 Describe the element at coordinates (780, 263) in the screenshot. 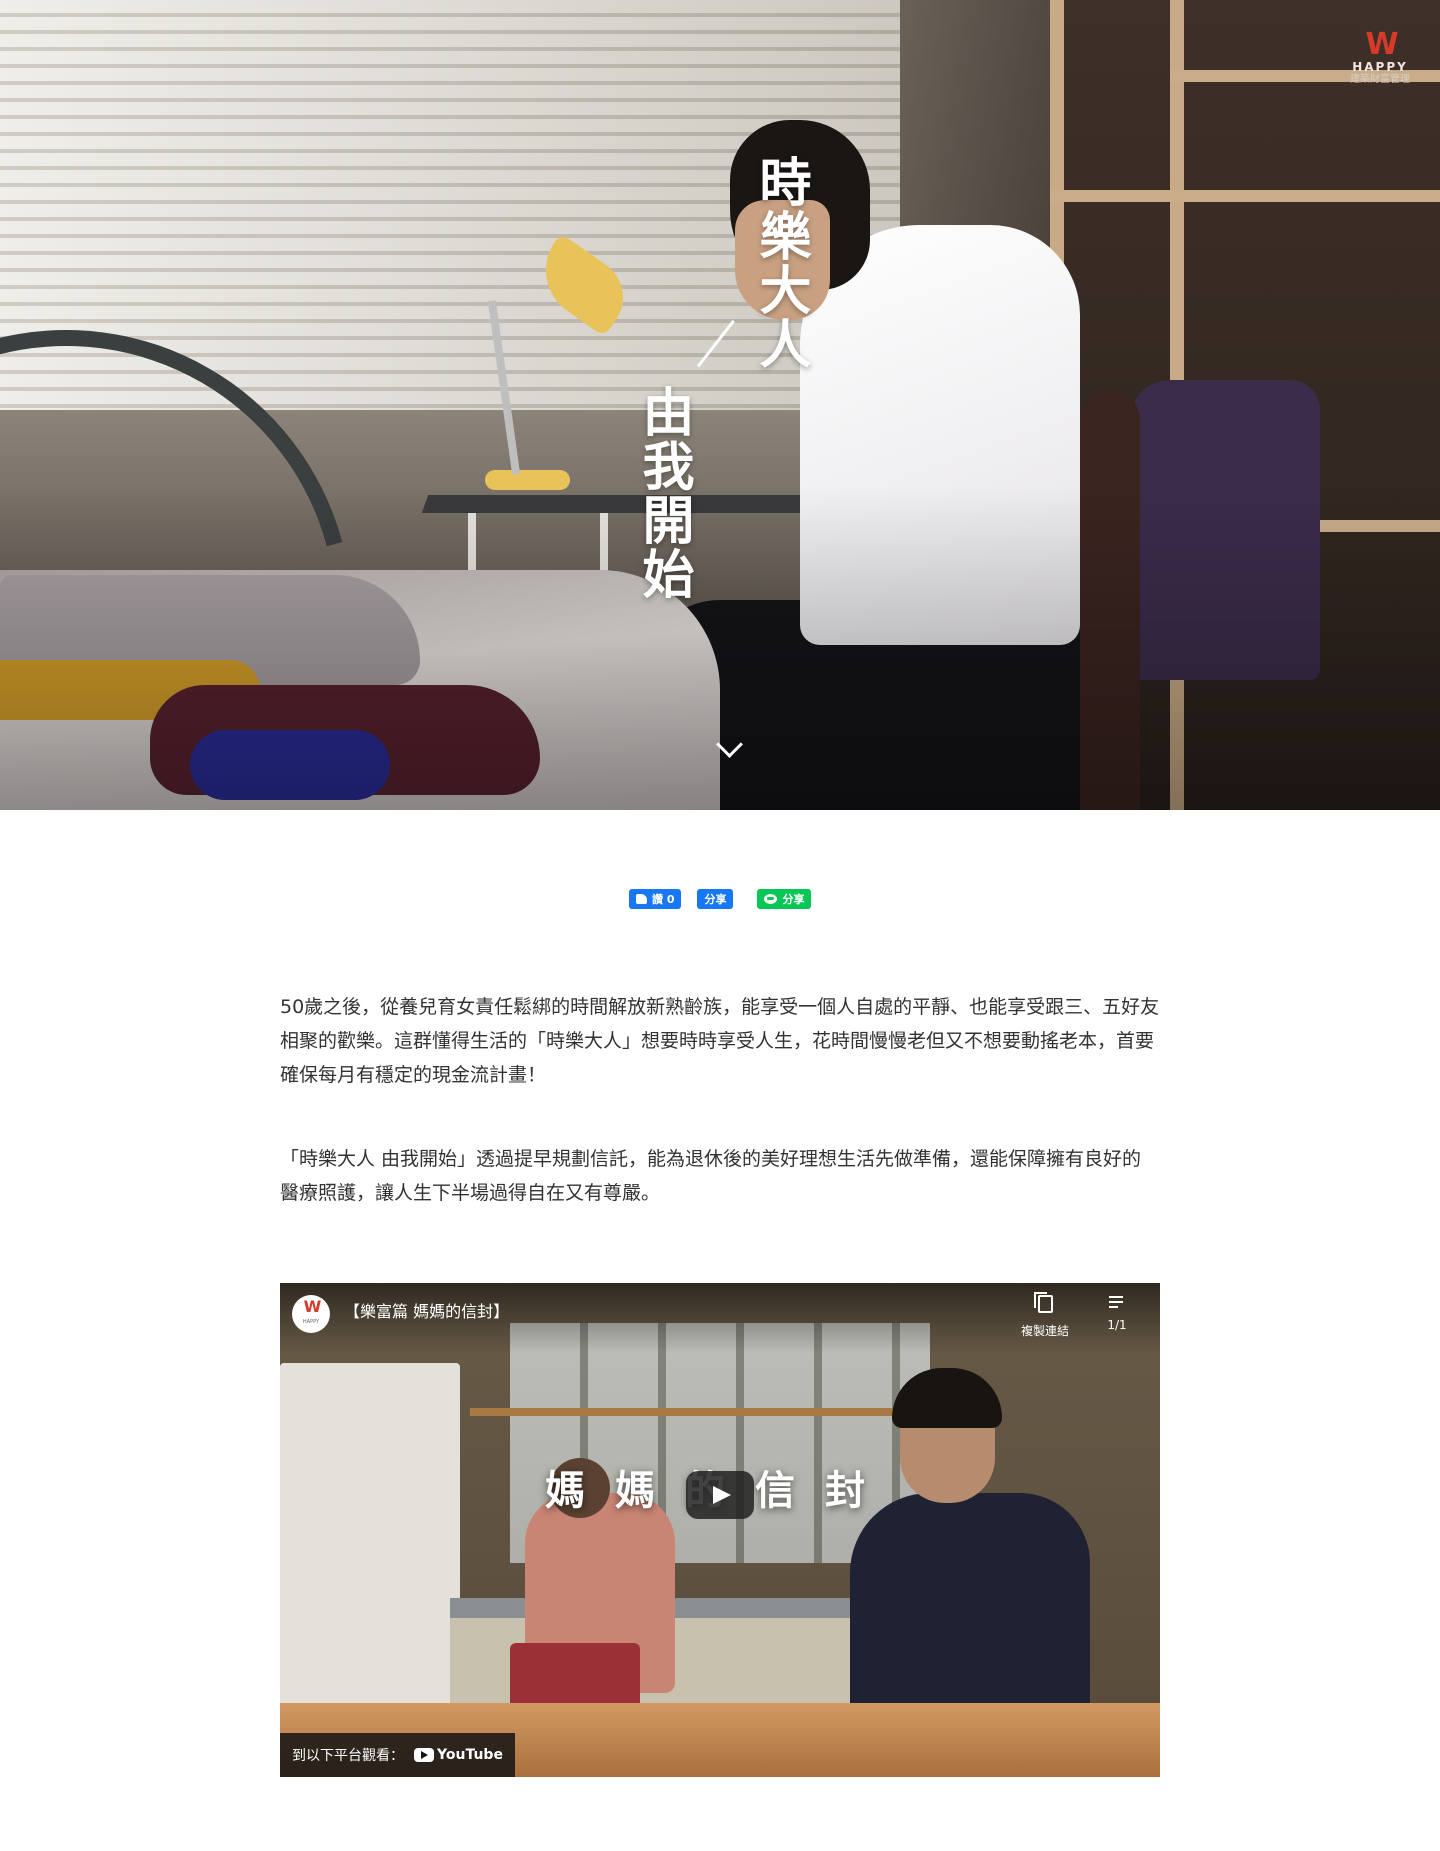

I see `hero-title-line1: 時樂大人` at that location.